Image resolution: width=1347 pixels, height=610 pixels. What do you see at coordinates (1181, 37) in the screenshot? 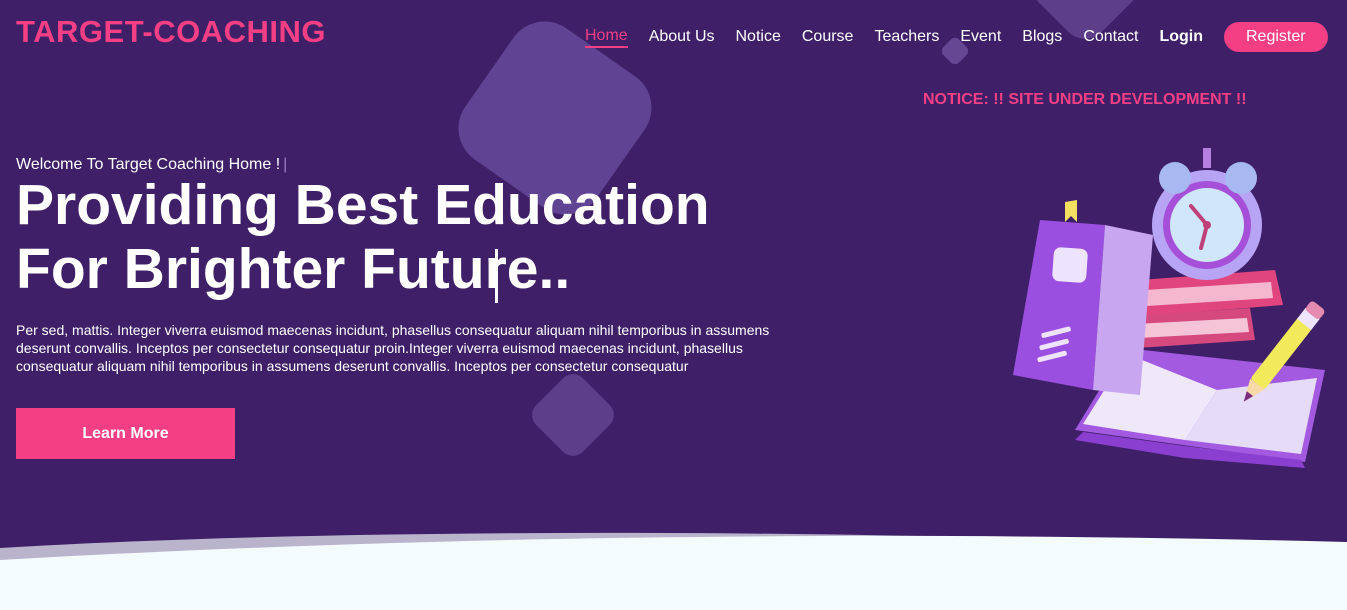
I see `login-link: Login` at bounding box center [1181, 37].